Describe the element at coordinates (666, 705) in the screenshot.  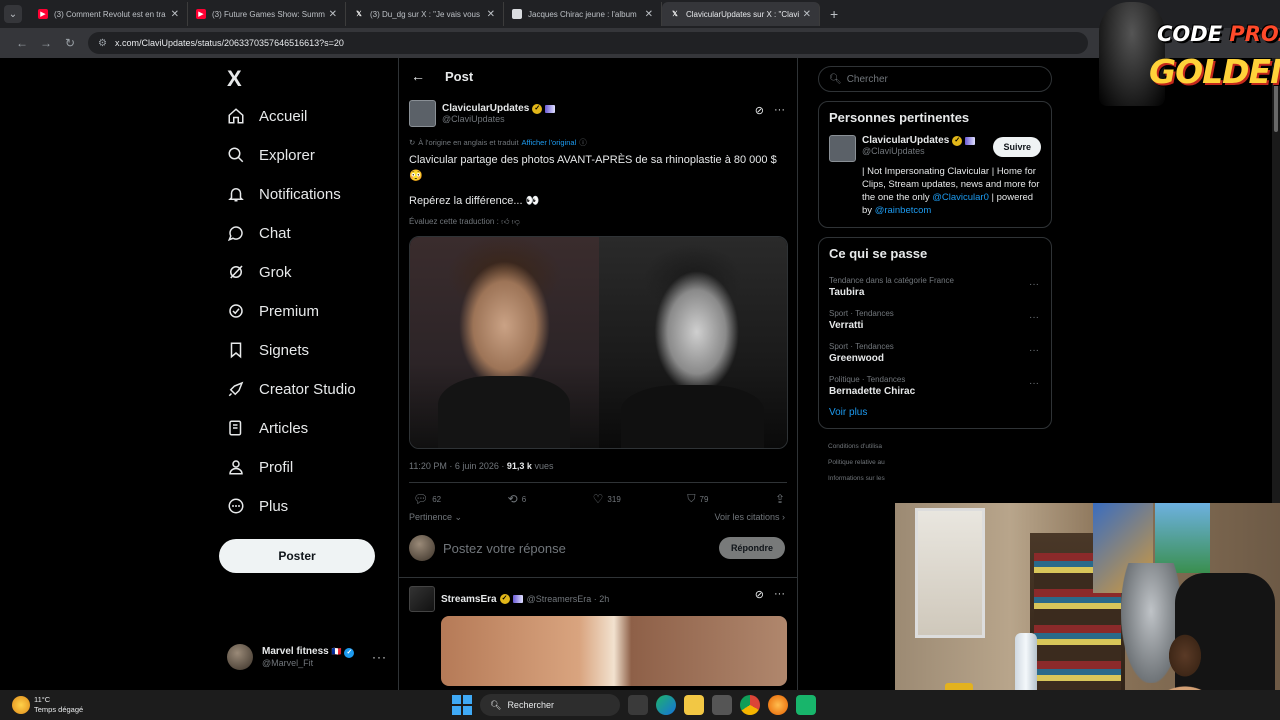
I see `edge-icon` at that location.